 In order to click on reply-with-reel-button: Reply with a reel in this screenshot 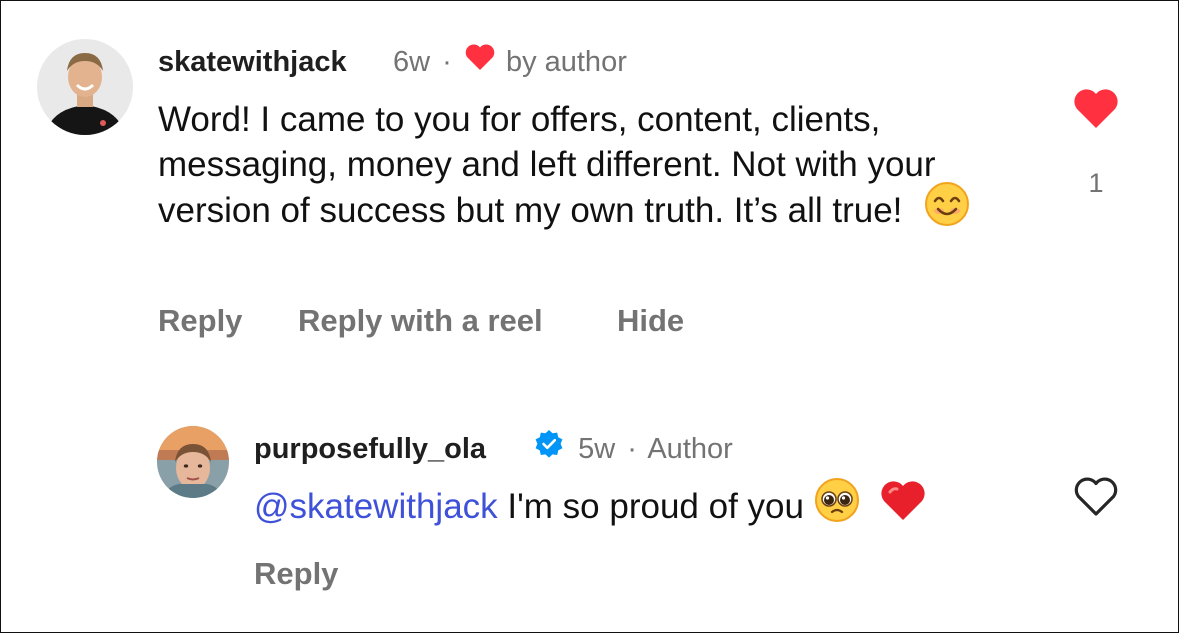, I will do `click(420, 321)`.